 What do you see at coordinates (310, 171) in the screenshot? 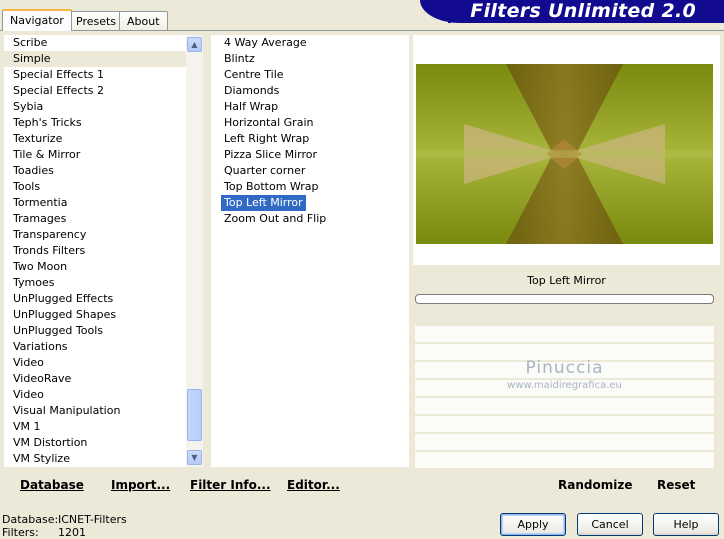
I see `filter-item: Quarter corner` at bounding box center [310, 171].